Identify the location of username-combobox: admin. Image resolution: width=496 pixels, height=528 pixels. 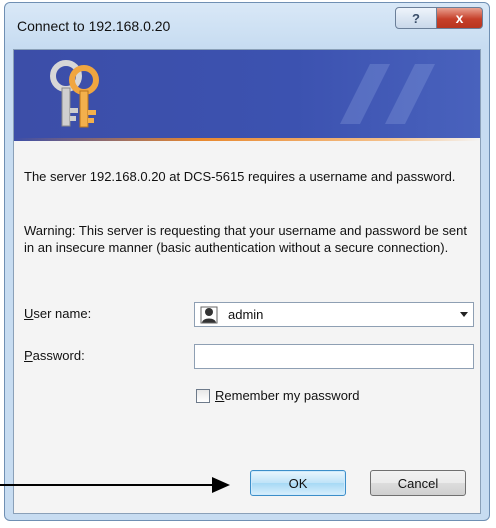
(334, 314).